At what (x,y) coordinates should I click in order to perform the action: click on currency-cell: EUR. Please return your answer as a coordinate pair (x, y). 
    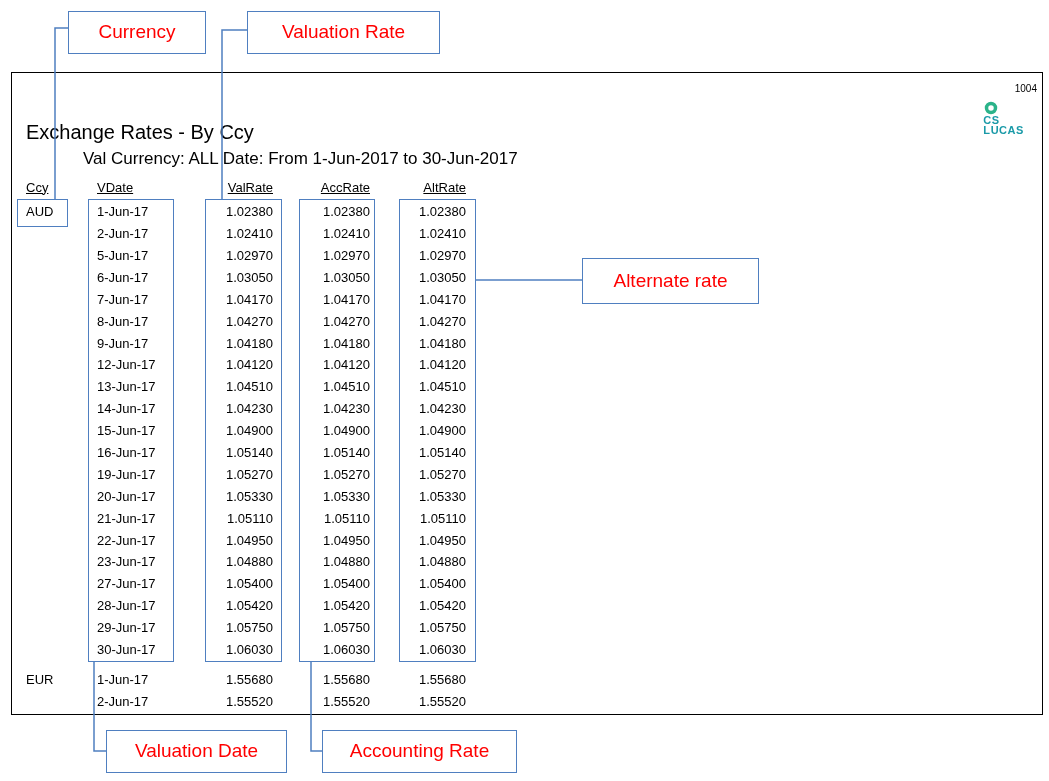
    Looking at the image, I should click on (40, 679).